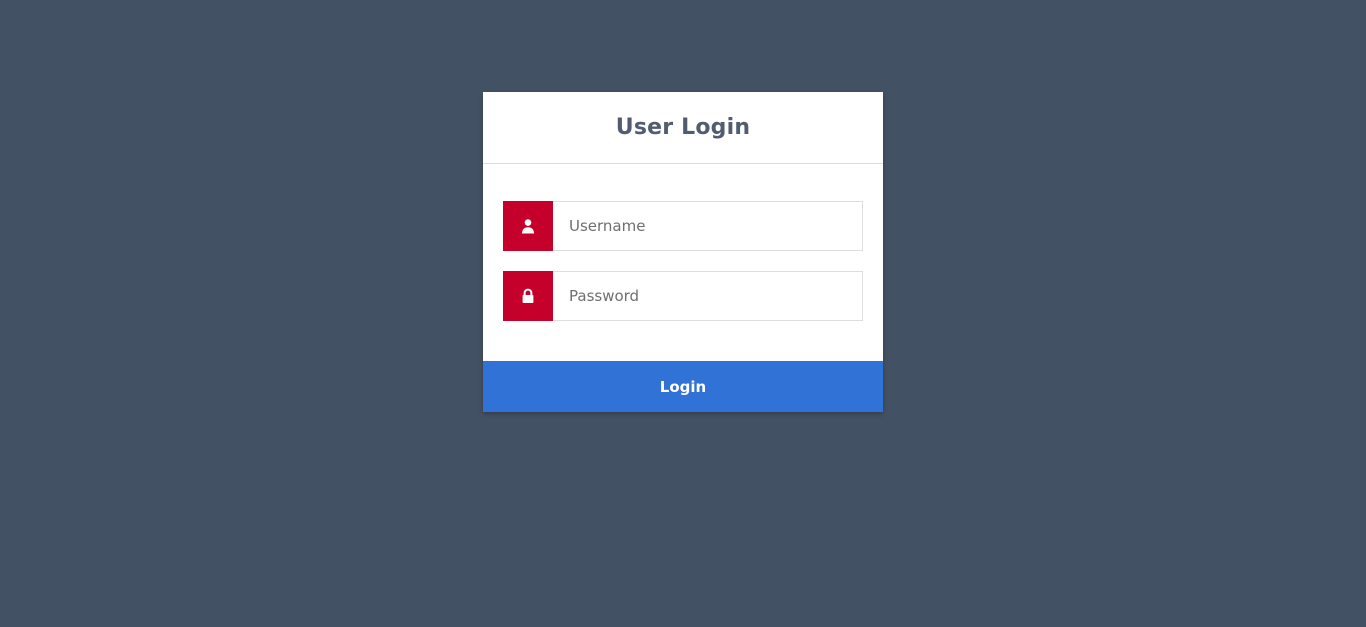 This screenshot has height=627, width=1366. Describe the element at coordinates (708, 226) in the screenshot. I see `username-input` at that location.